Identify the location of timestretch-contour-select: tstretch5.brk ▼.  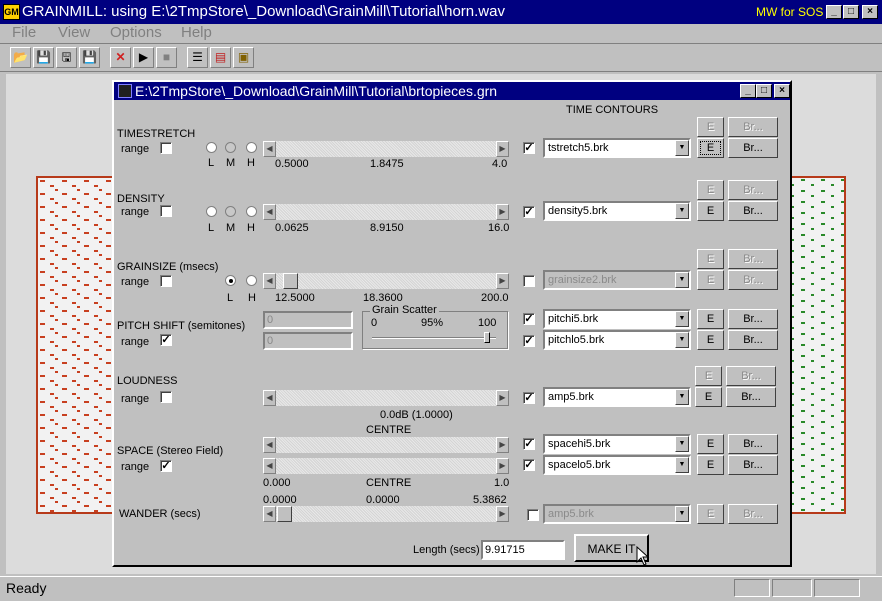
(617, 148).